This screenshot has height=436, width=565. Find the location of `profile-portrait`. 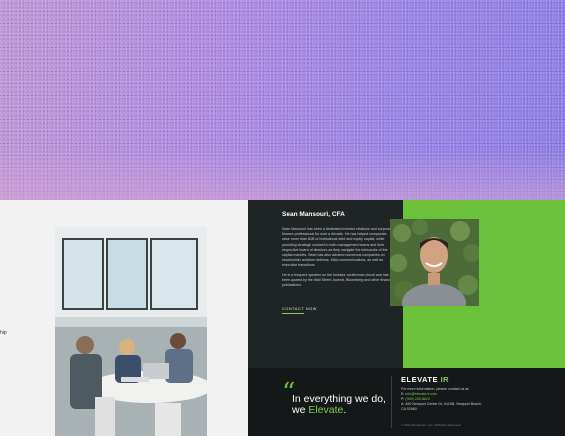

profile-portrait is located at coordinates (434, 262).